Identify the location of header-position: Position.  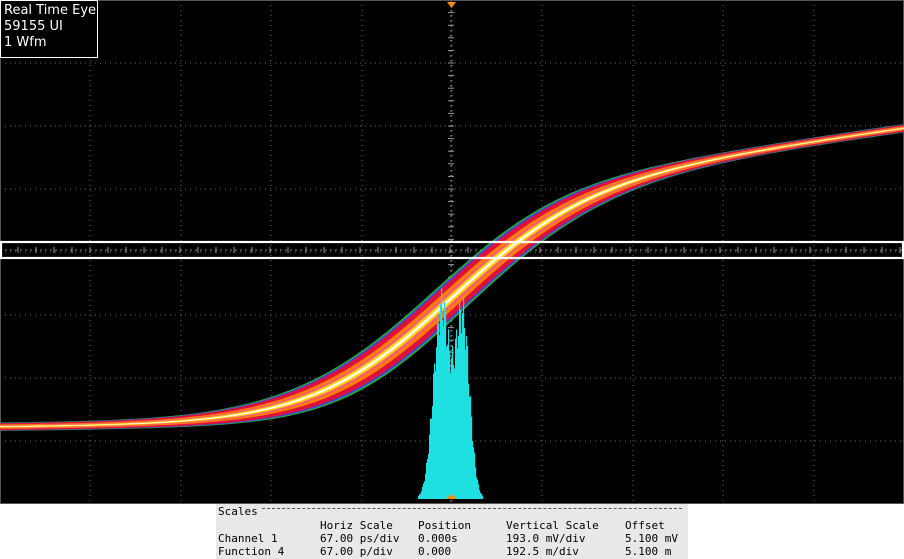
(444, 525).